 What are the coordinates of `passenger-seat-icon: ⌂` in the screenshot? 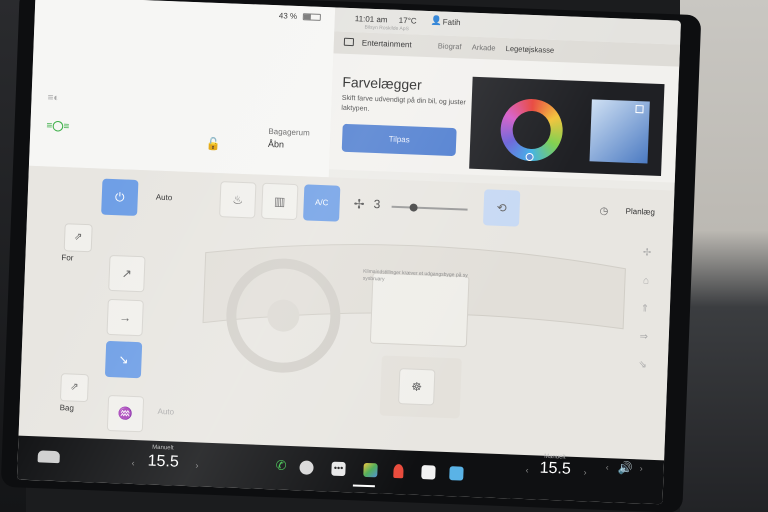 It's located at (645, 281).